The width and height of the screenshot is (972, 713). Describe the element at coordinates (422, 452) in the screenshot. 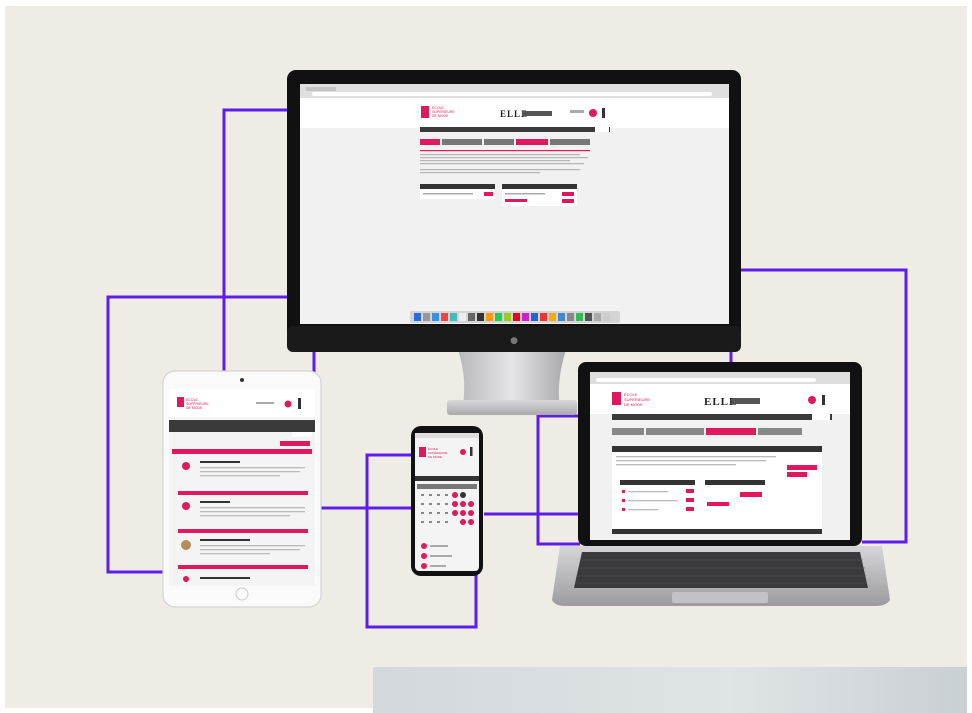

I see `phone-brand-logo-icon` at that location.